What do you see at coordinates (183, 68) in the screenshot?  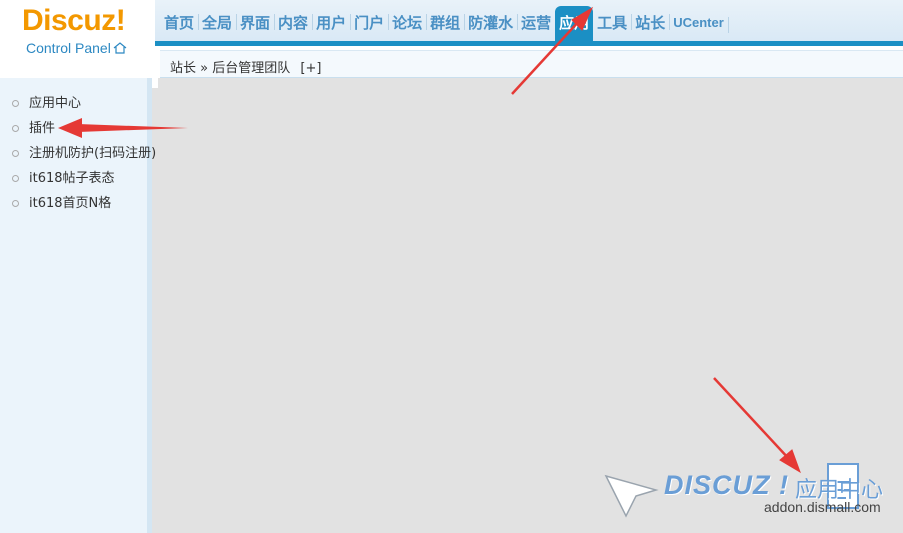 I see `breadcrumb-root: 站长` at bounding box center [183, 68].